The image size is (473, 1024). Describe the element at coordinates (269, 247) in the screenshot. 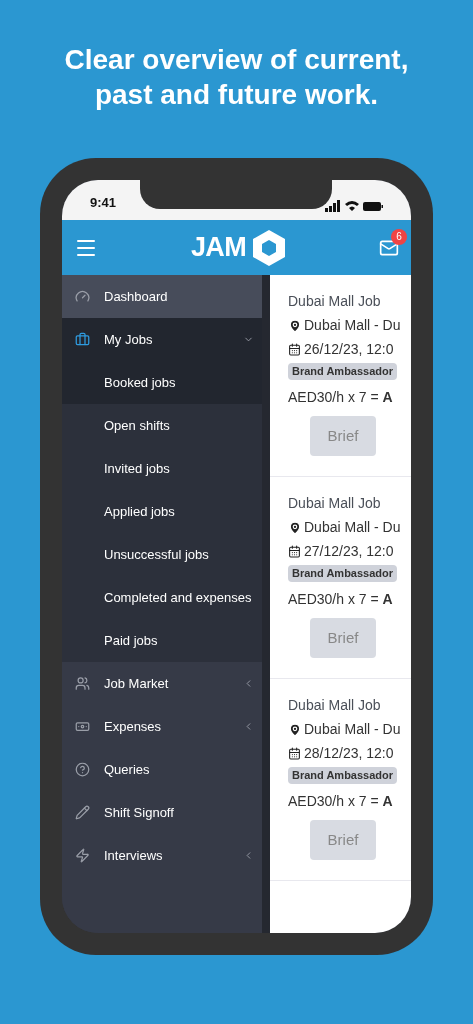

I see `logo-hexagon-icon` at that location.